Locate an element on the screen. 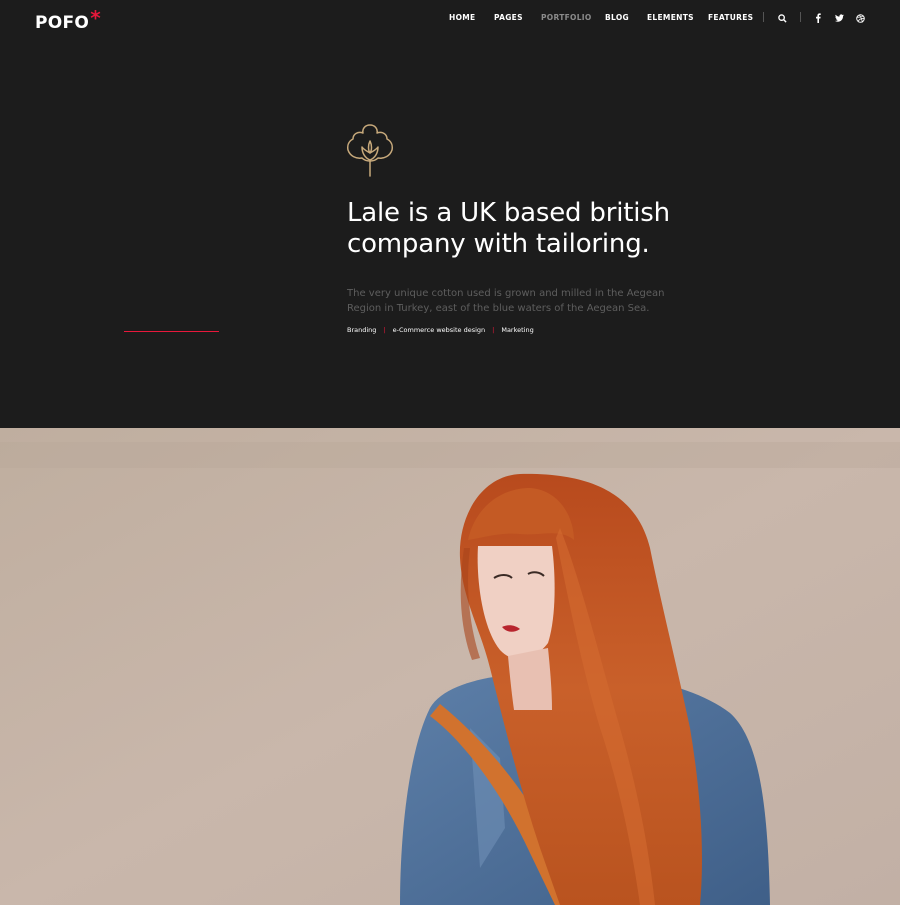 The image size is (900, 905). hero-title-line: company with tailoring. is located at coordinates (498, 244).